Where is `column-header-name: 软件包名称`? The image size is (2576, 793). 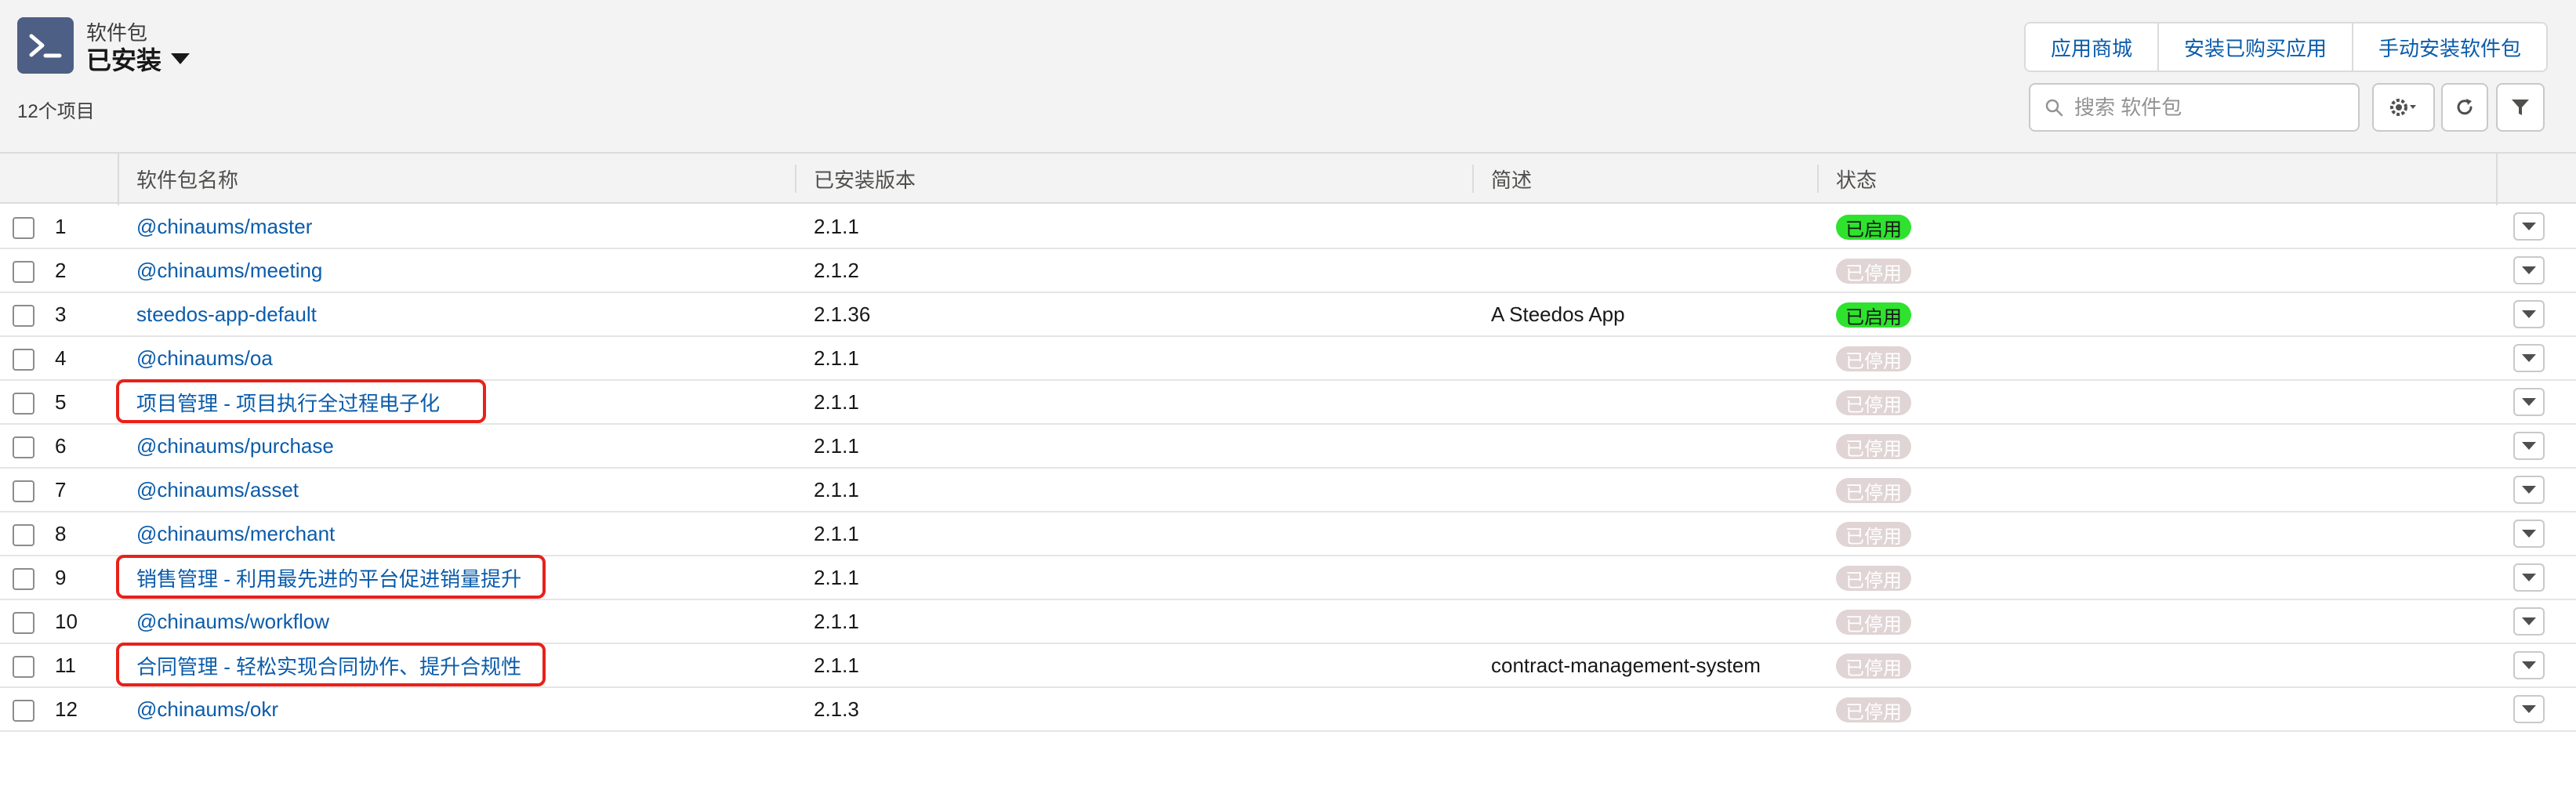
column-header-name: 软件包名称 is located at coordinates (179, 179).